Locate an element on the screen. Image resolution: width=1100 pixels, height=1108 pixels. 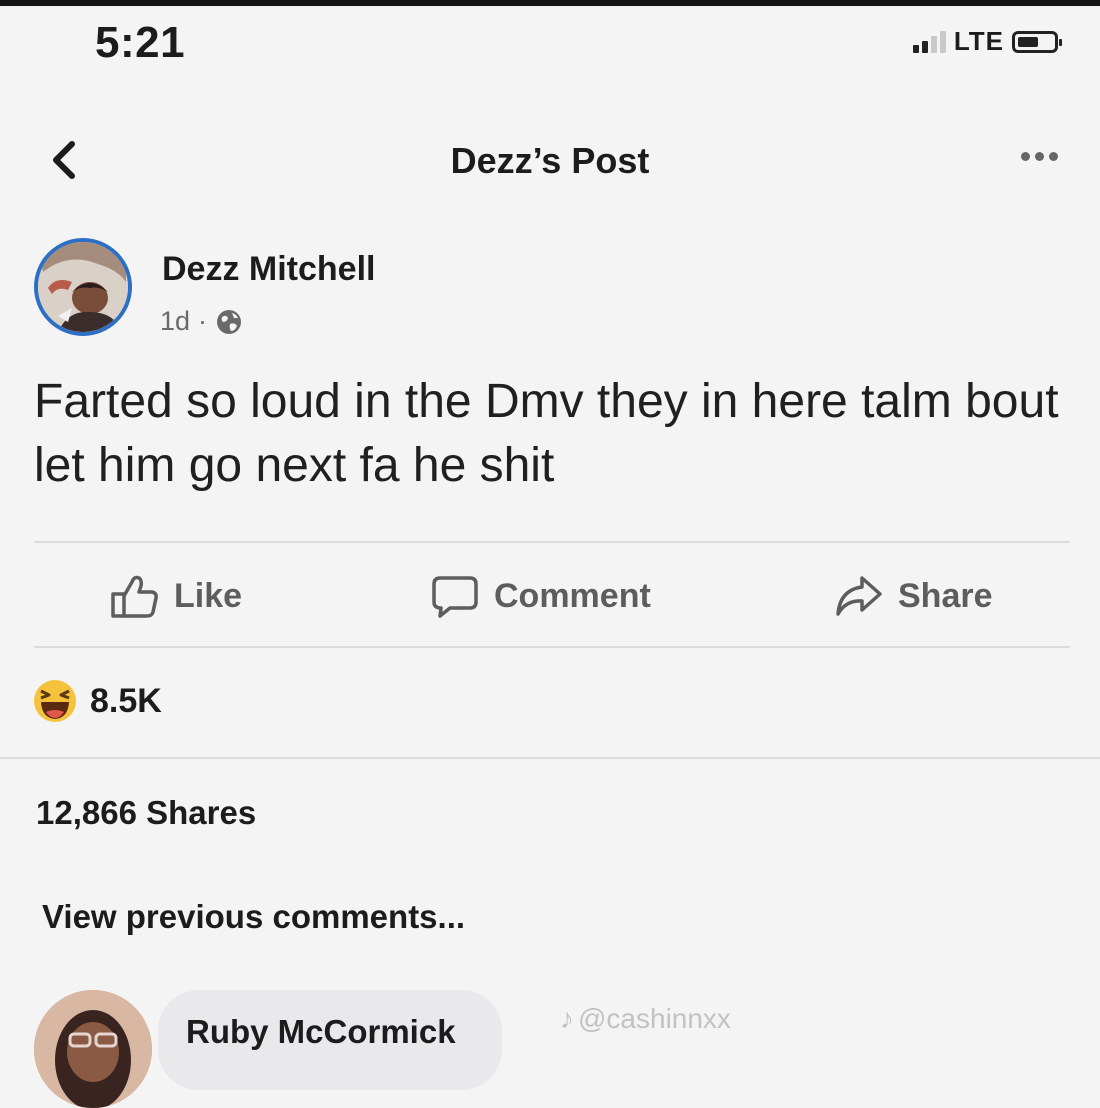
laughing-face-icon is located at coordinates (55, 701).